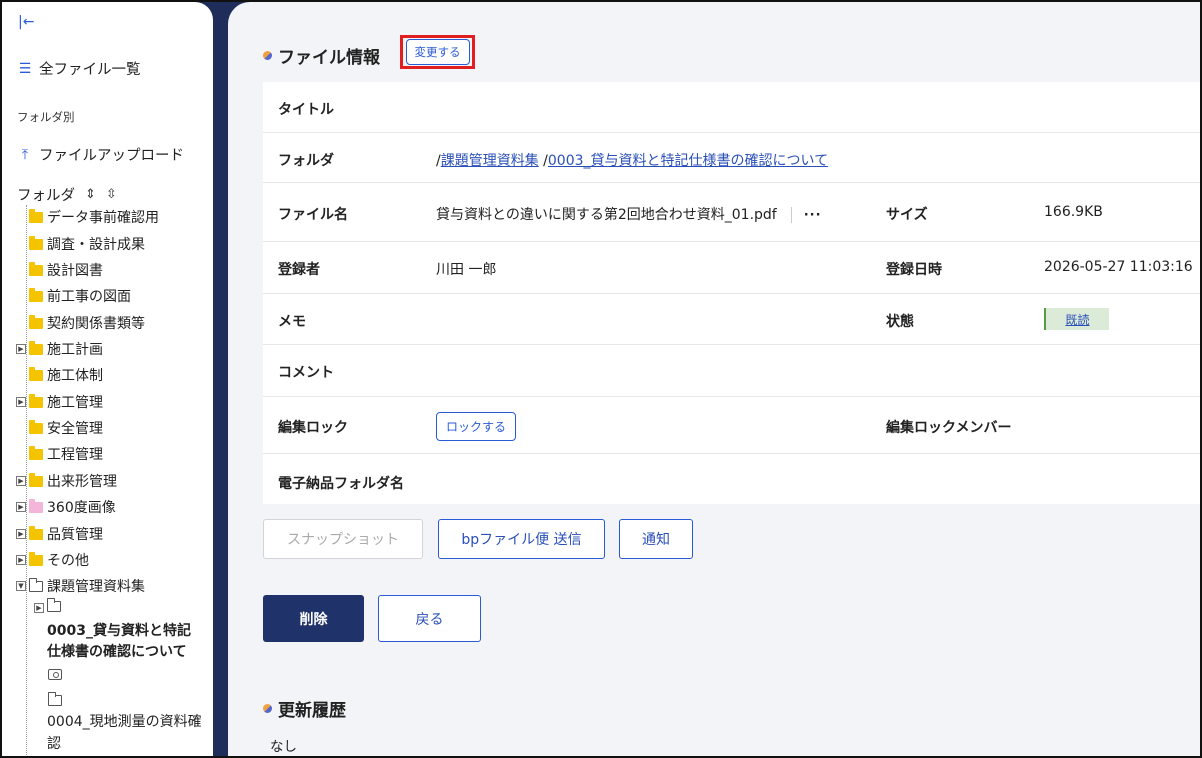 The image size is (1202, 758). I want to click on folder-tree-header: フォルダ ⇕ ⇳, so click(67, 194).